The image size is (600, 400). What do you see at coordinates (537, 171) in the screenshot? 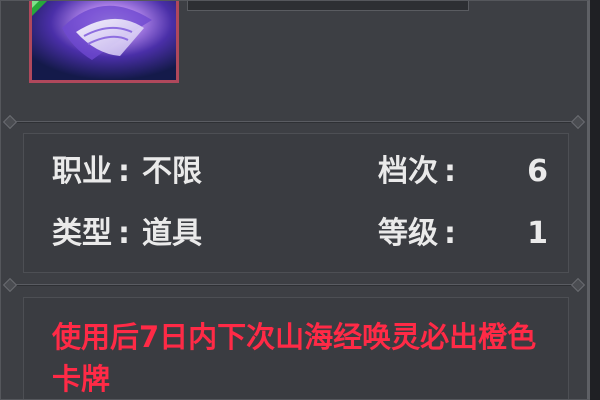
I see `tier-value: 6` at bounding box center [537, 171].